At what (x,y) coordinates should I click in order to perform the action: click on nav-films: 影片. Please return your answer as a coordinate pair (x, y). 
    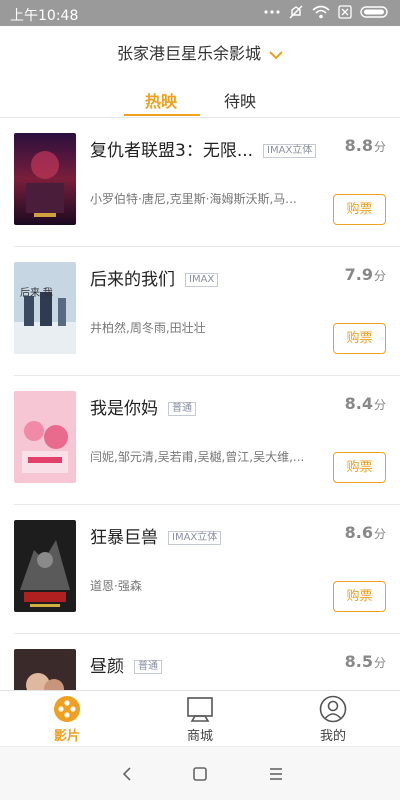
    Looking at the image, I should click on (67, 719).